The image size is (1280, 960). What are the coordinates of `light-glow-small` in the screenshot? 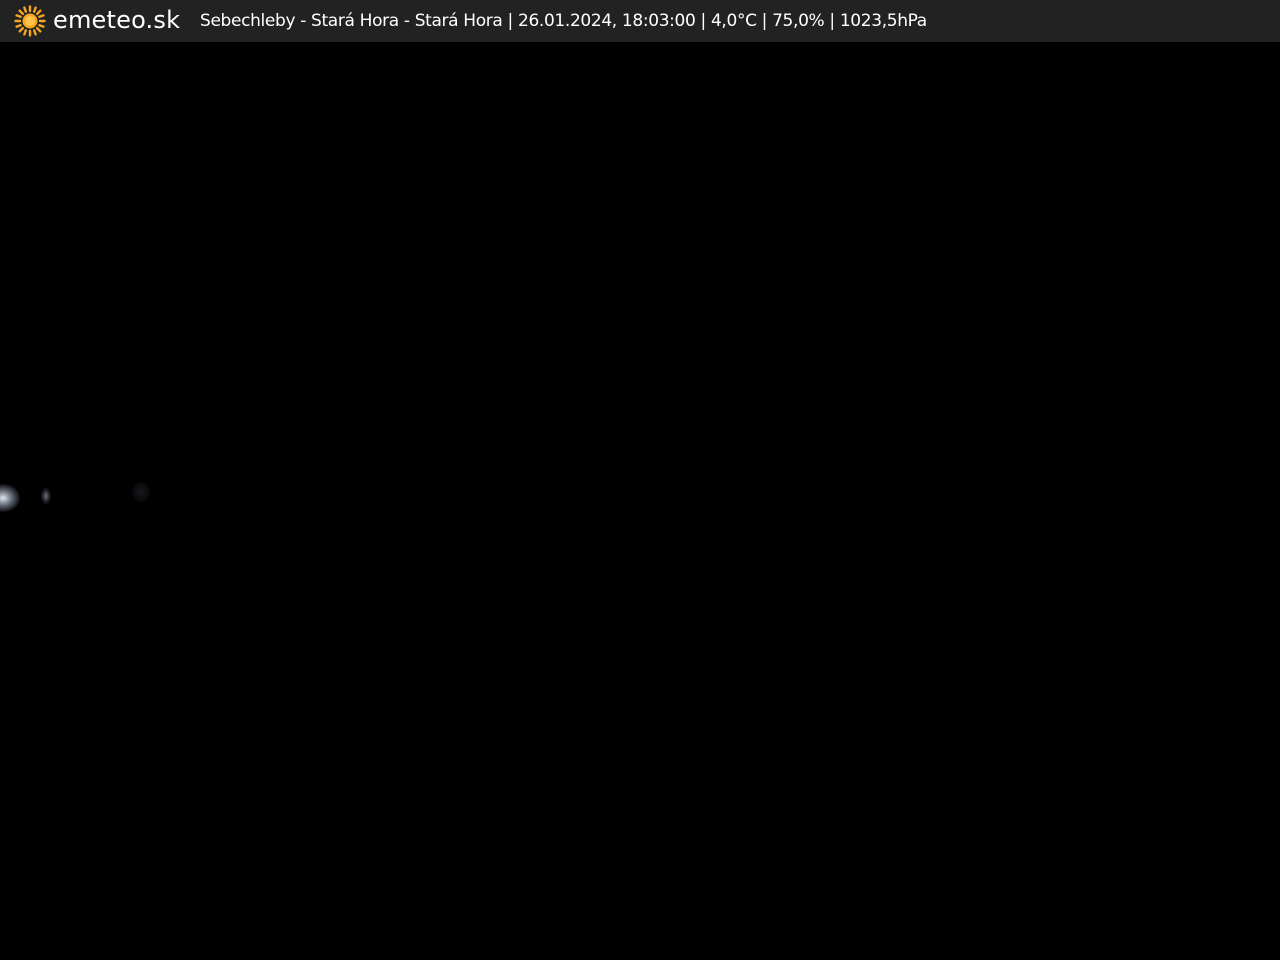 It's located at (46, 496).